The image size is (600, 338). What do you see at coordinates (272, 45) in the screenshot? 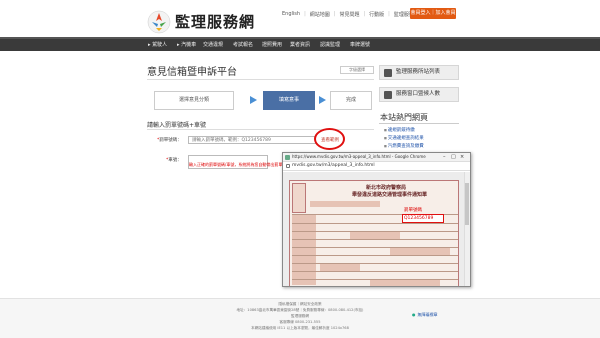
I see `nav-item-fees: 證照費用` at bounding box center [272, 45].